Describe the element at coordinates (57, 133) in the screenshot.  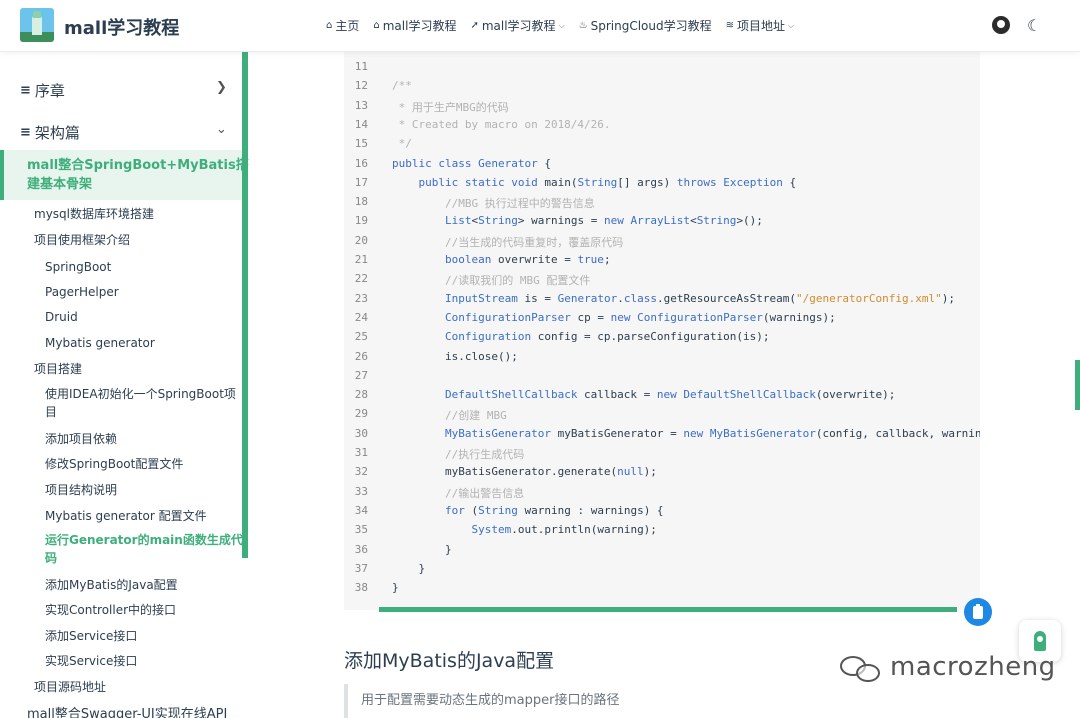
I see `sidebar-group-label: 架构篇` at that location.